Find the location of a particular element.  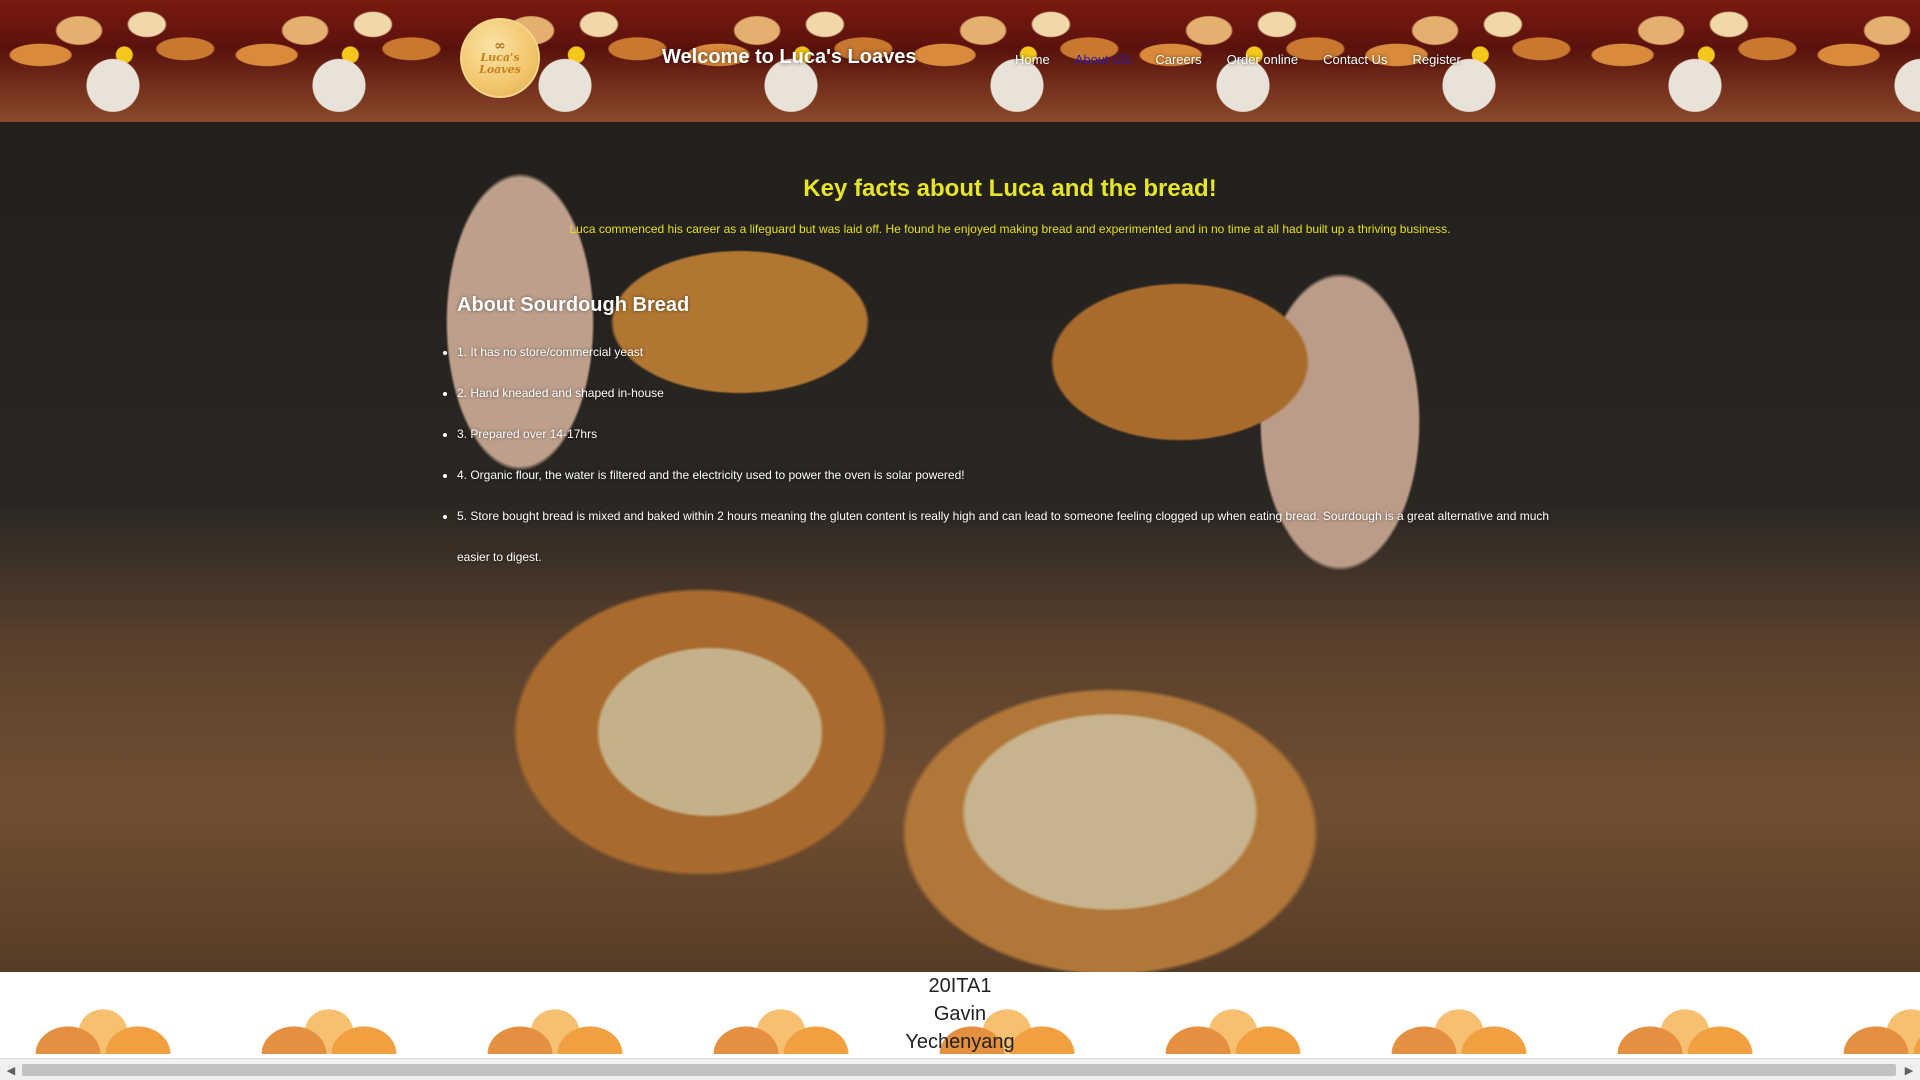

nav-order-online: Order online is located at coordinates (1263, 59).